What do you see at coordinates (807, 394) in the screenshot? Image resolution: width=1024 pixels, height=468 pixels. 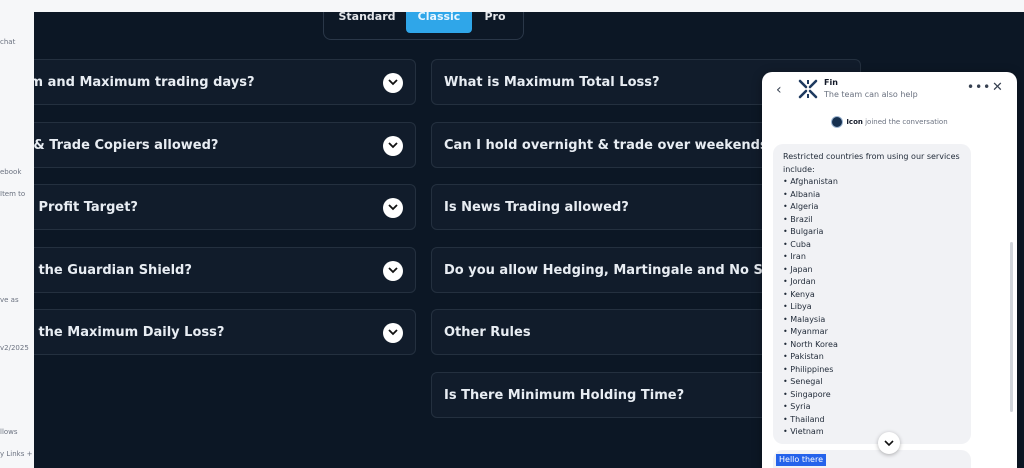 I see `country-item: • Singapore` at bounding box center [807, 394].